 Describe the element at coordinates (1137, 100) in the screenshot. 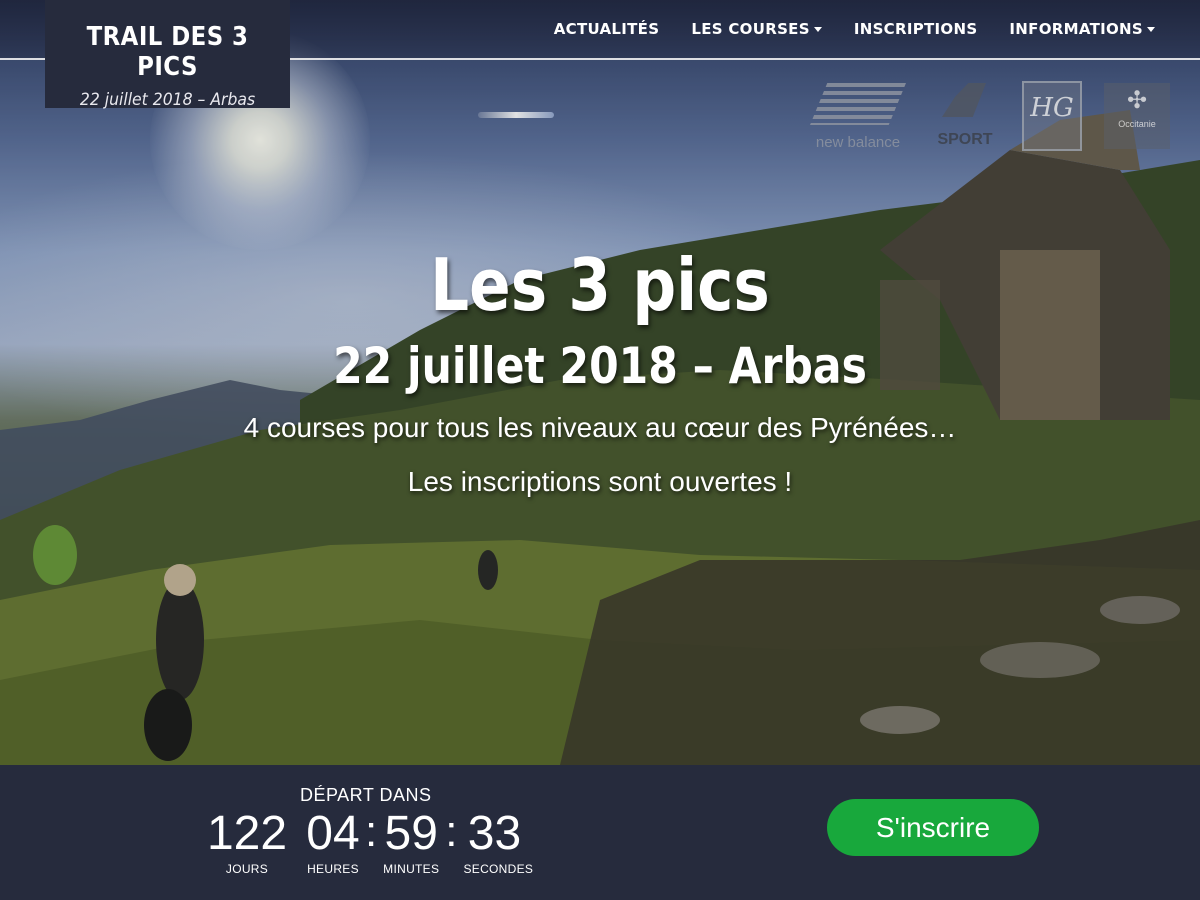

I see `occitan-cross-icon: ✣` at that location.